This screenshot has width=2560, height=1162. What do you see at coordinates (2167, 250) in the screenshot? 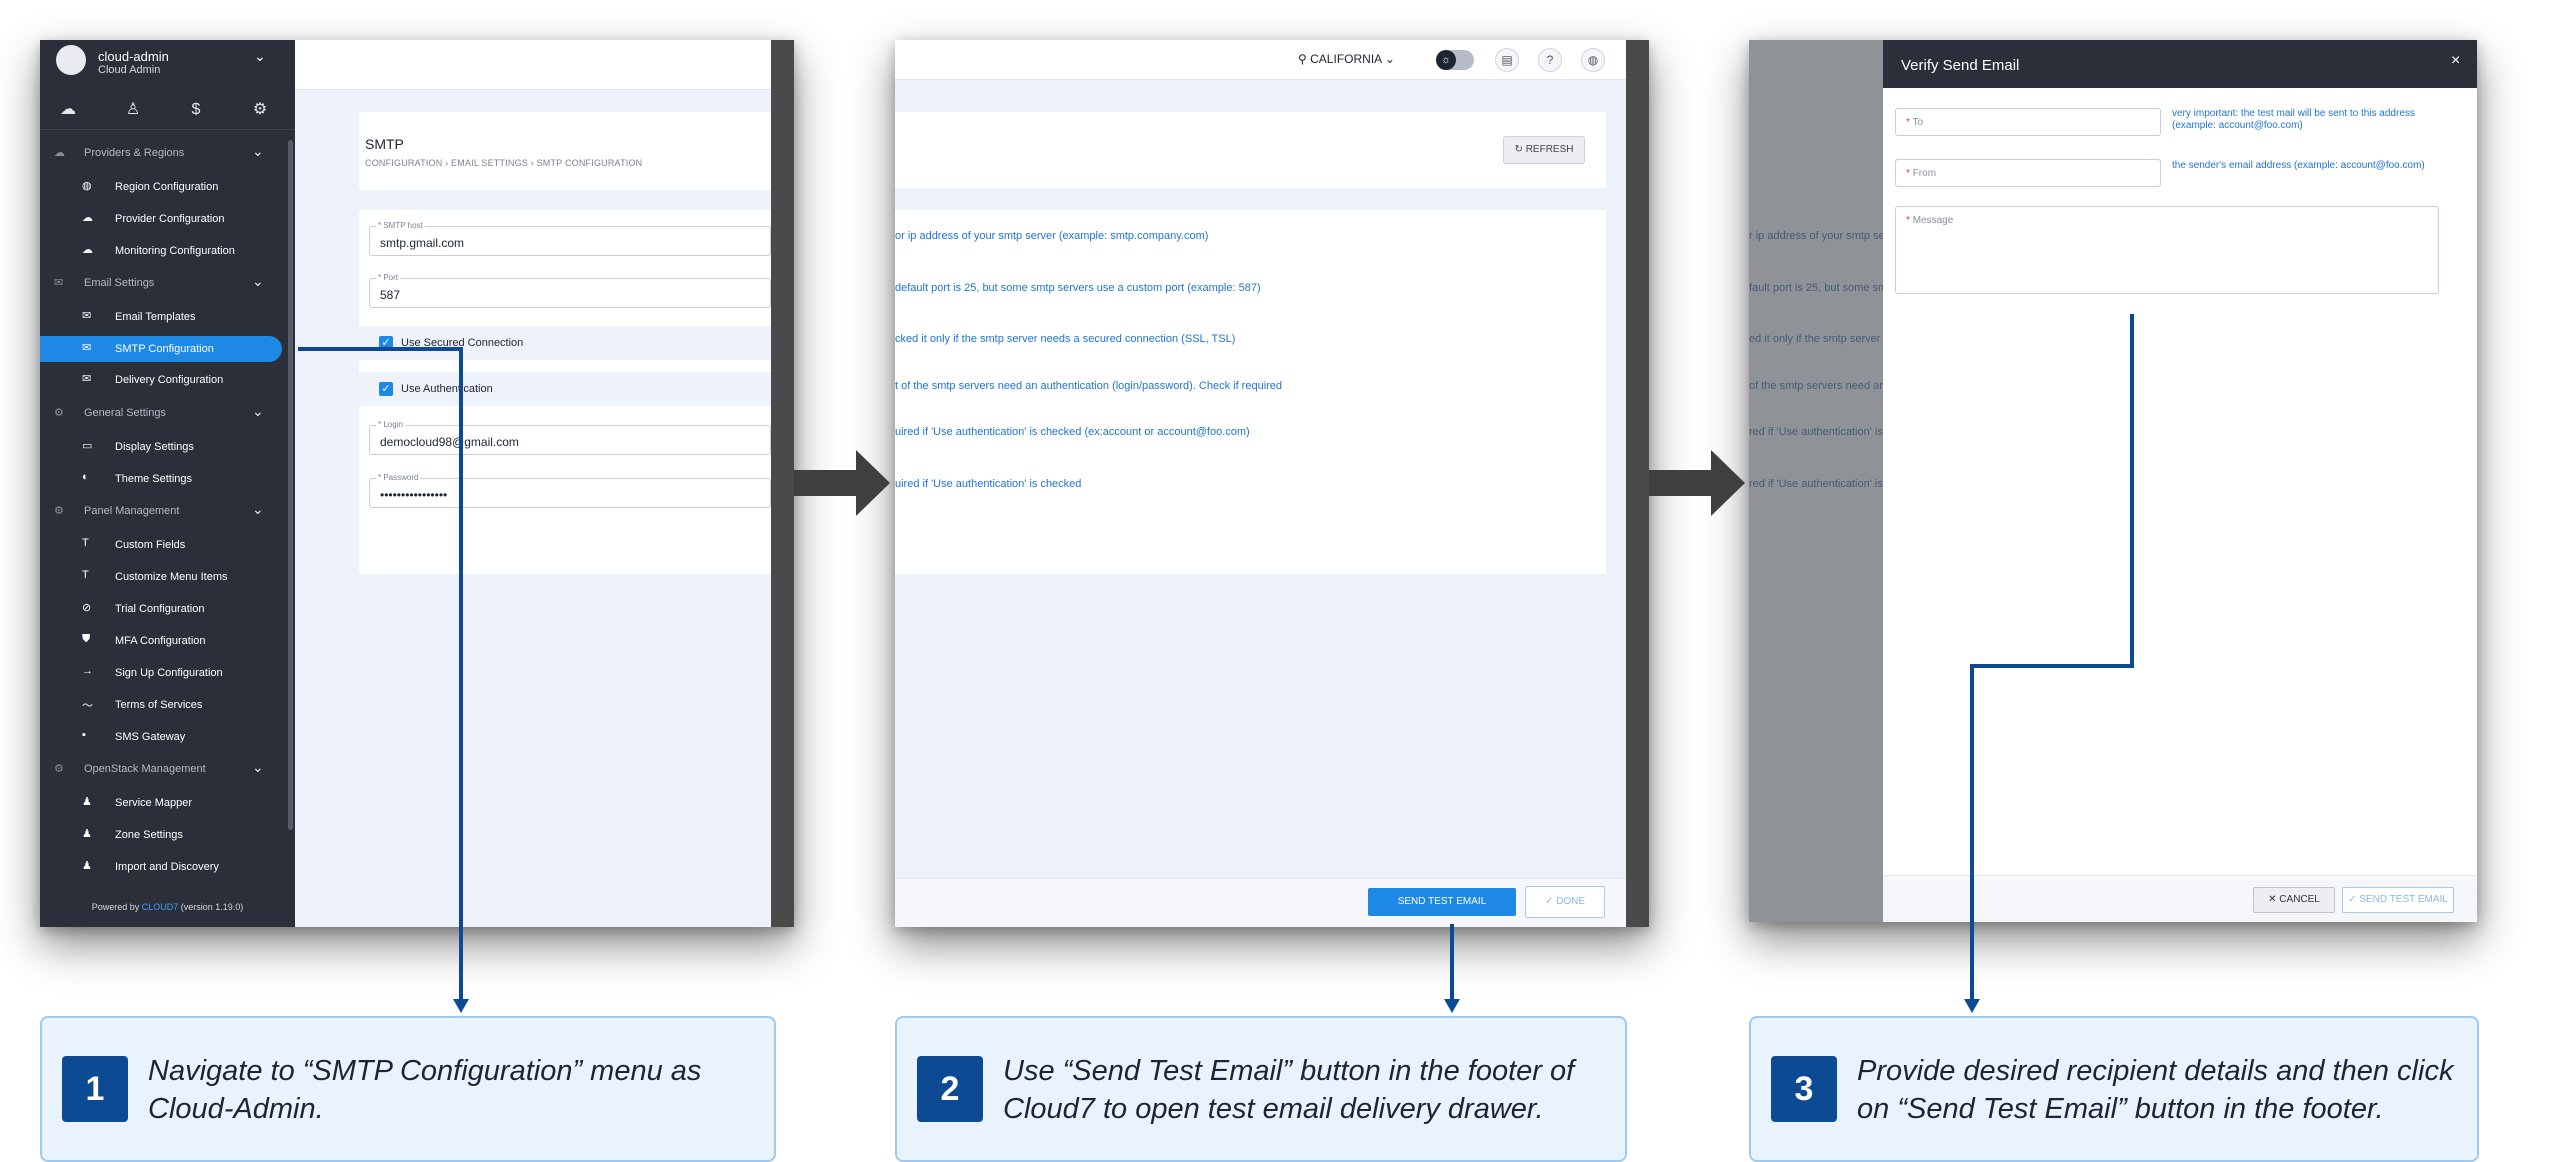
I see `message-field: * Message` at bounding box center [2167, 250].